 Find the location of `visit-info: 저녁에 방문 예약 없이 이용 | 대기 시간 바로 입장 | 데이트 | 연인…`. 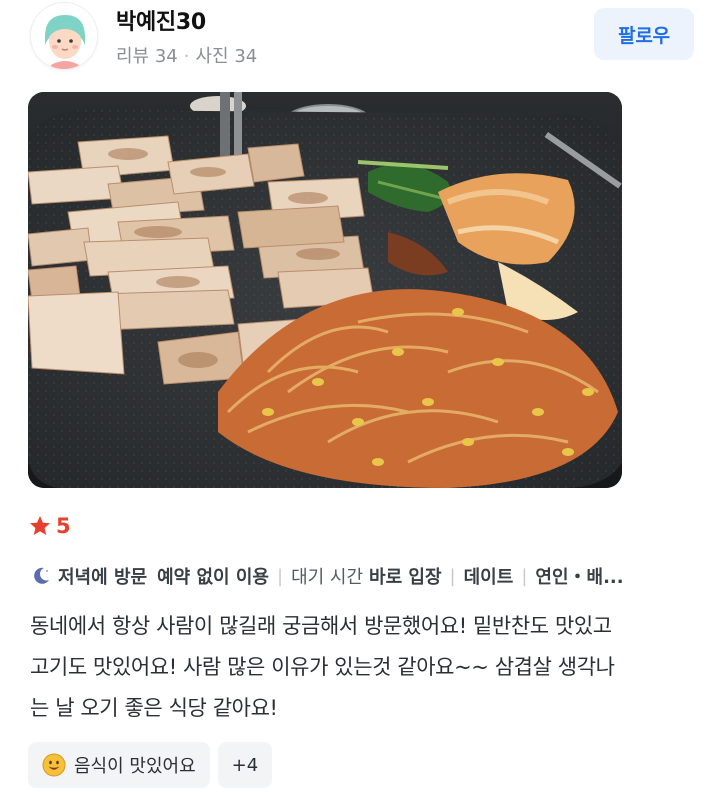

visit-info: 저녁에 방문 예약 없이 이용 | 대기 시간 바로 입장 | 데이트 | 연인… is located at coordinates (360, 576).